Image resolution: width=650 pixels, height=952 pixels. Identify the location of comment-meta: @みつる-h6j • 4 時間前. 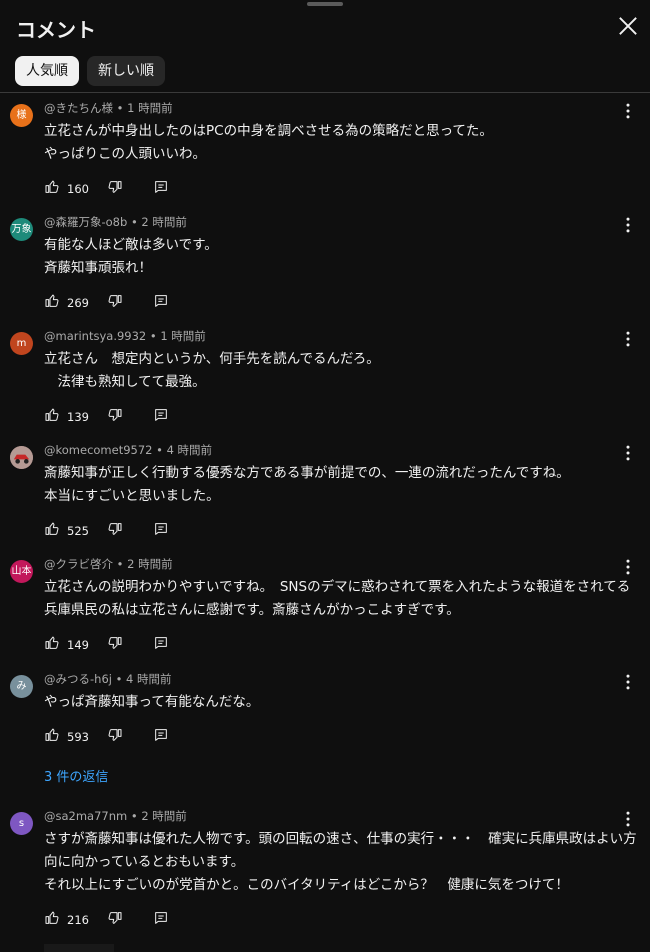
(108, 679).